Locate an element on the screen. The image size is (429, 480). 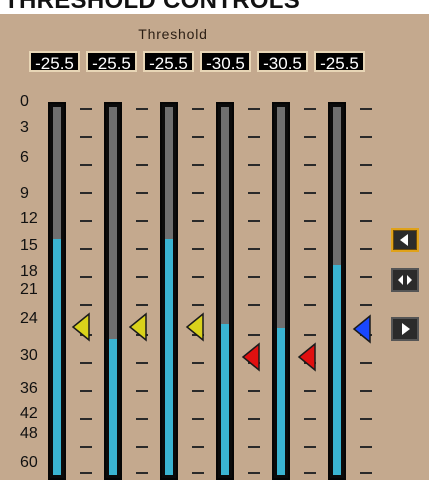
arrow-left-right-icon is located at coordinates (405, 280).